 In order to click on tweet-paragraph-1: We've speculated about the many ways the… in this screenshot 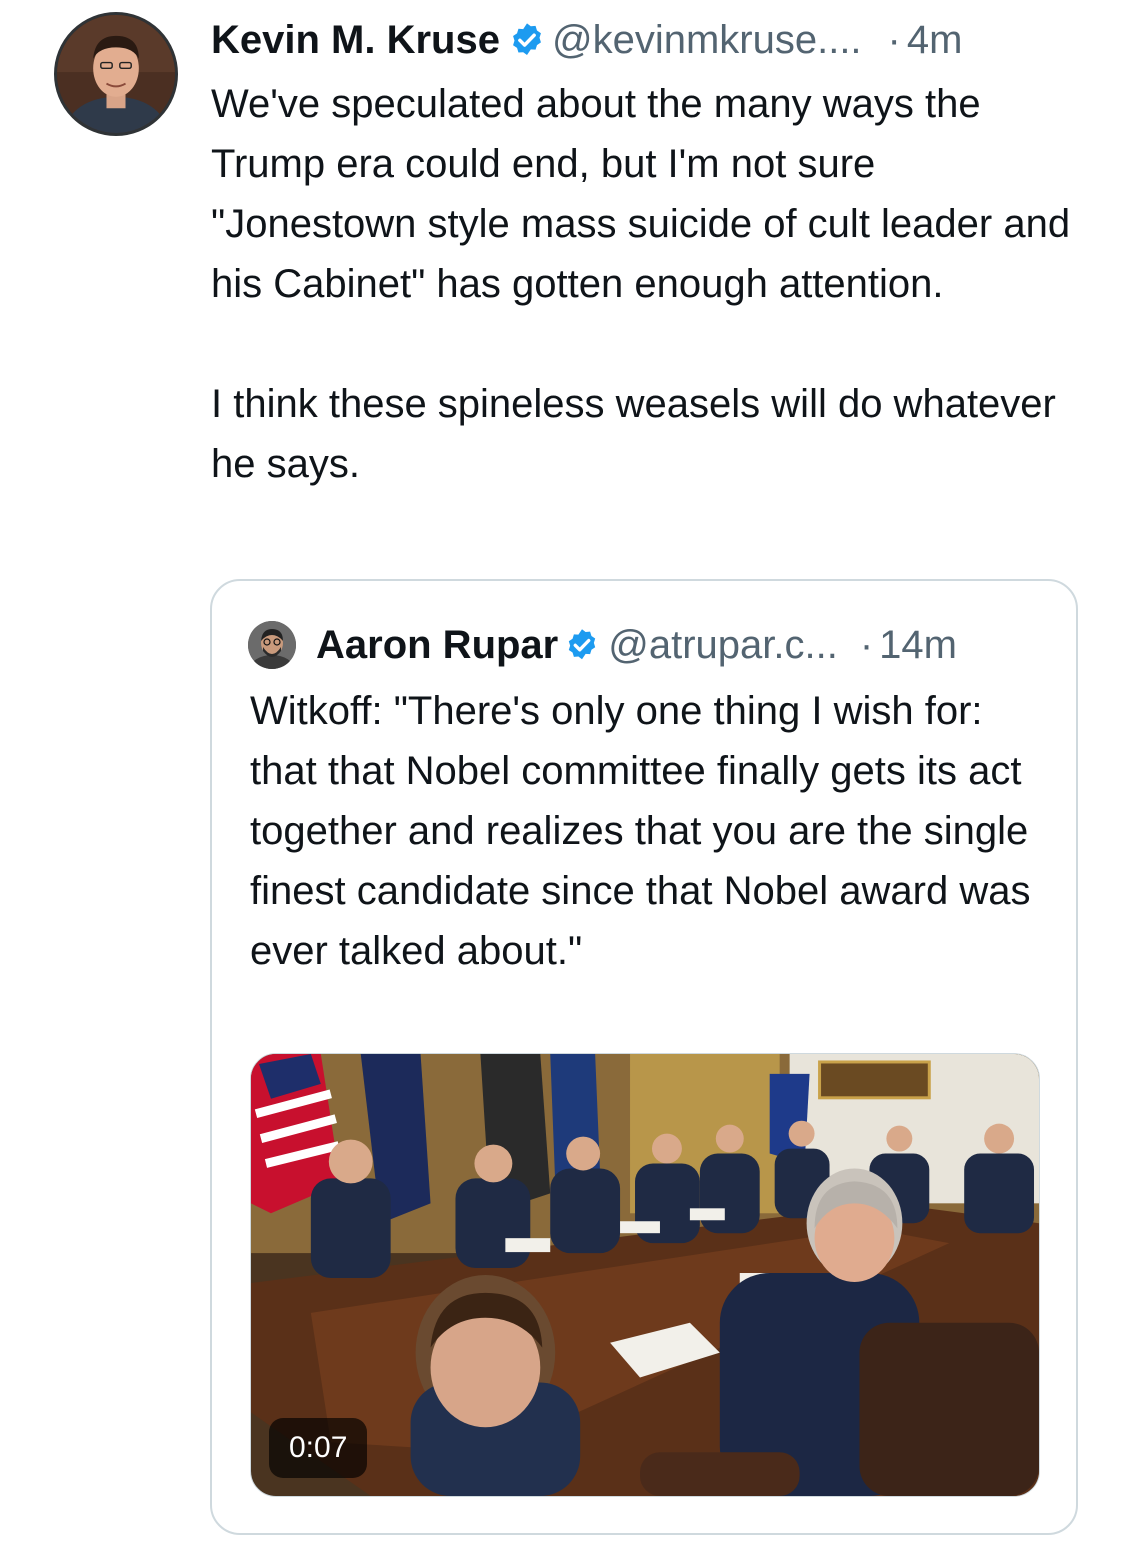, I will do `click(641, 194)`.